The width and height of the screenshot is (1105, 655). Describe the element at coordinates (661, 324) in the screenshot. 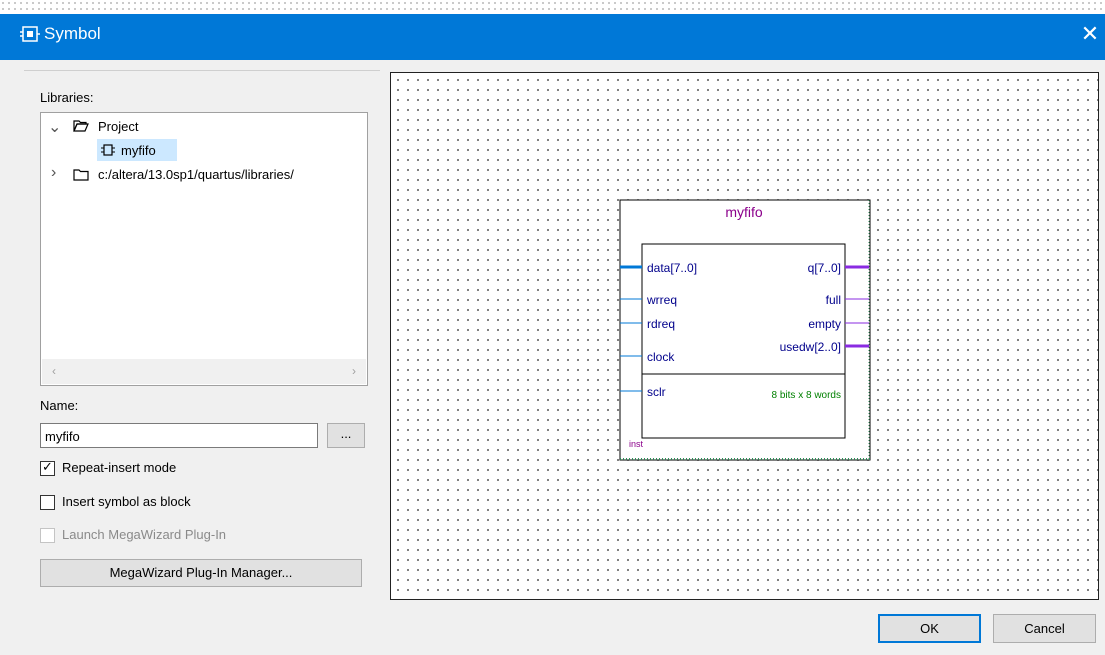

I see `label-rdreq: rdreq` at that location.